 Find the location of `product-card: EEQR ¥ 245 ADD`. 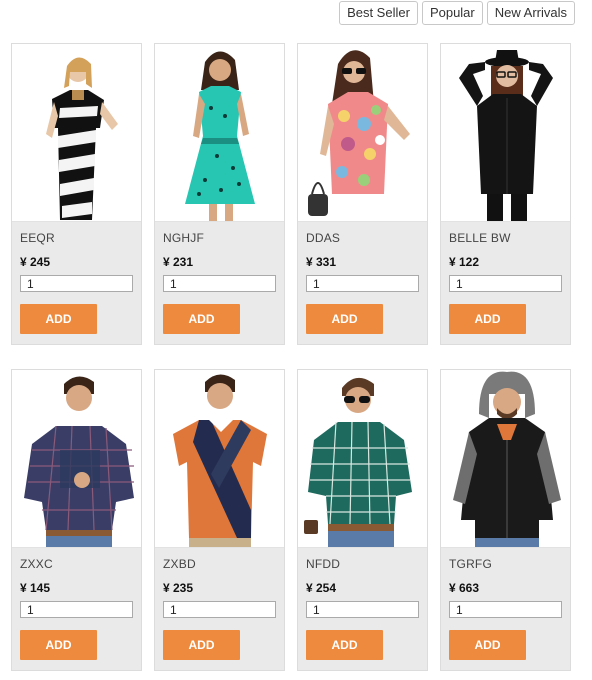

product-card: EEQR ¥ 245 ADD is located at coordinates (76, 194).